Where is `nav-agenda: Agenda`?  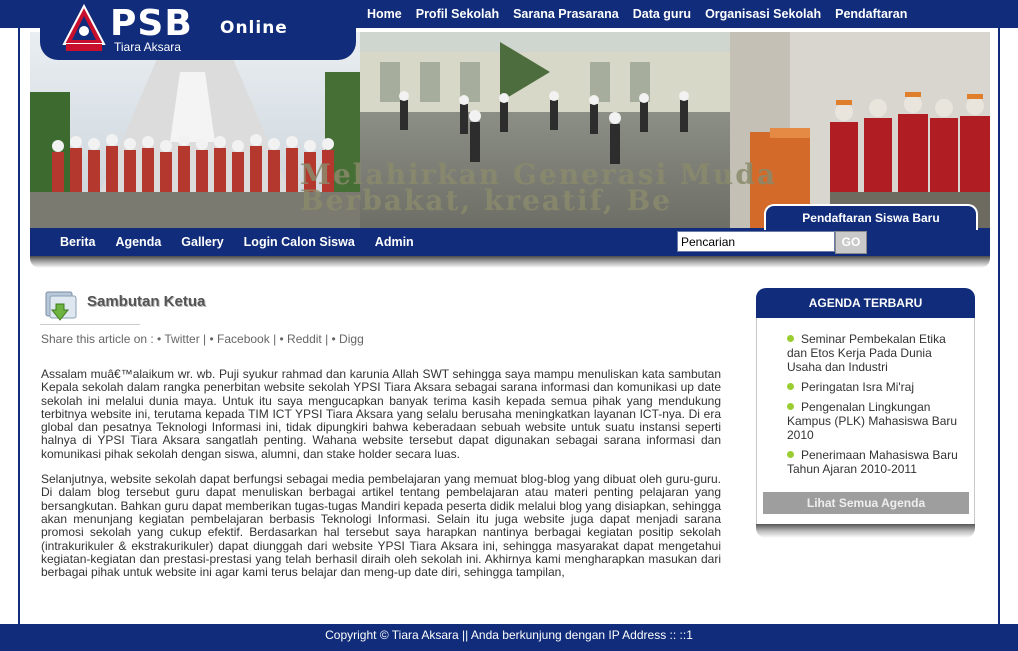
nav-agenda: Agenda is located at coordinates (138, 242).